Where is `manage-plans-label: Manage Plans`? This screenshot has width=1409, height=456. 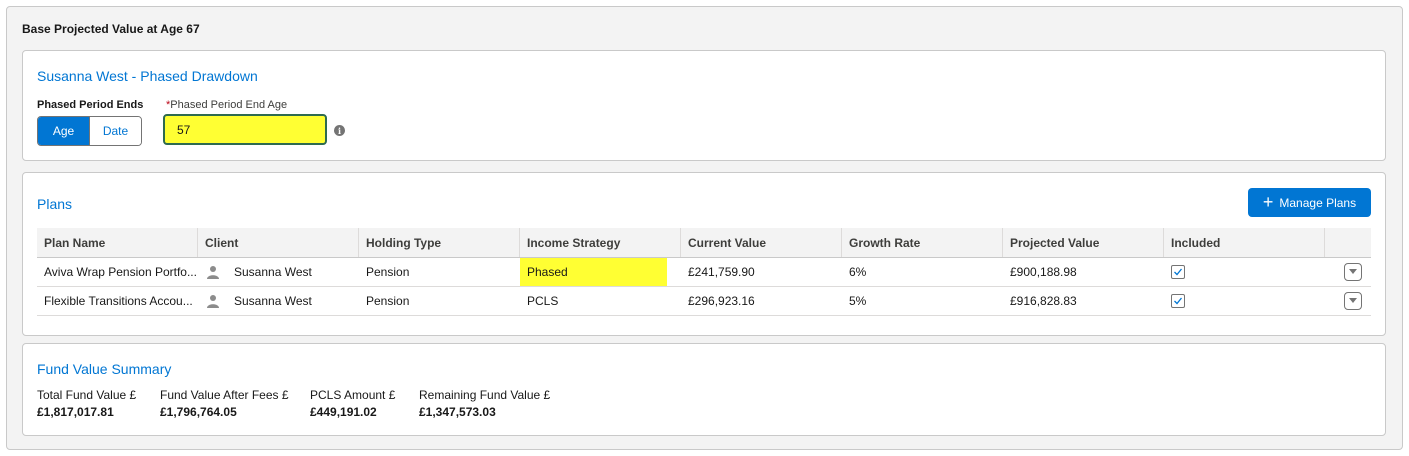
manage-plans-label: Manage Plans is located at coordinates (1318, 202).